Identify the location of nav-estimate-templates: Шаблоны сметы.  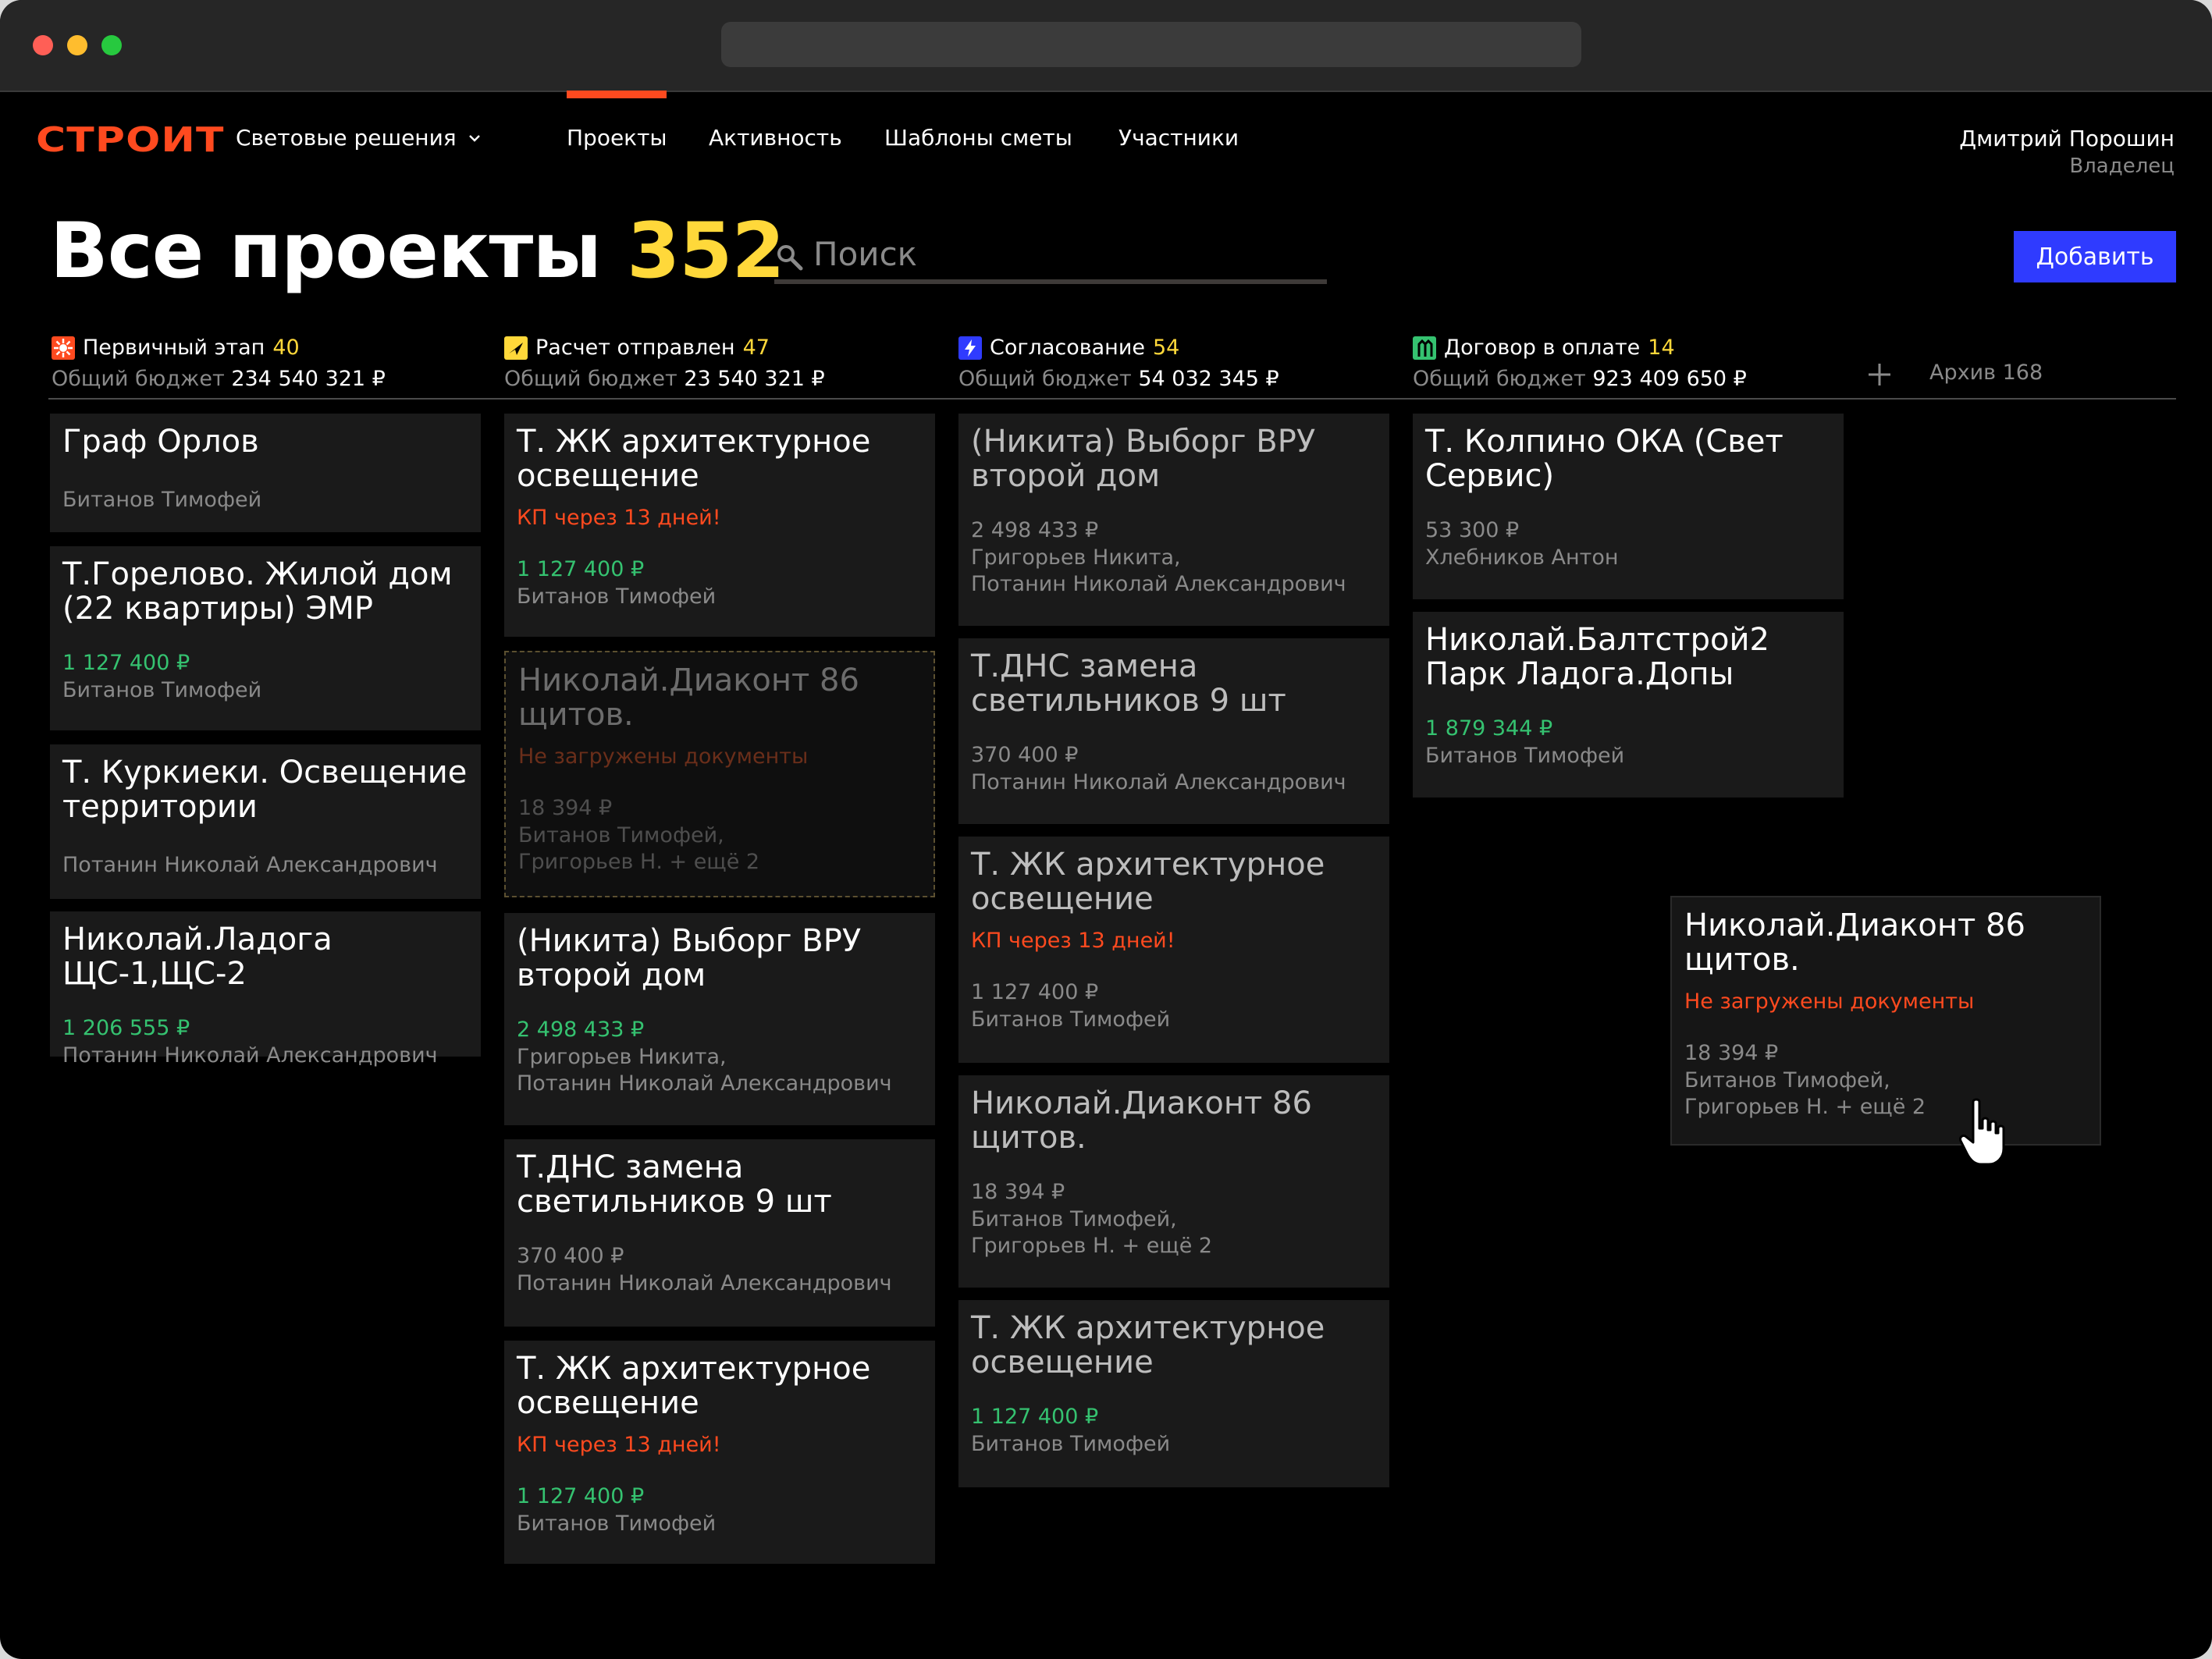
(978, 138).